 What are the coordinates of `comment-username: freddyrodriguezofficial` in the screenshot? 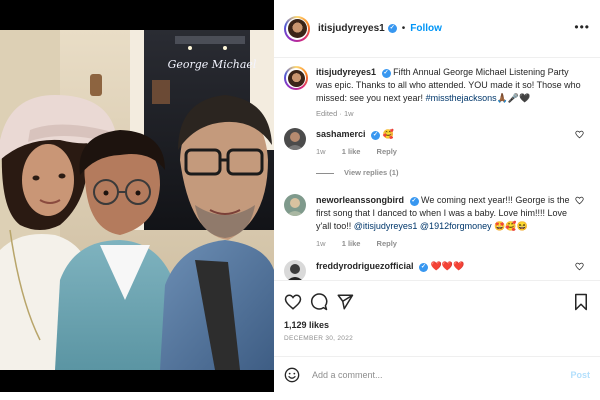 It's located at (365, 266).